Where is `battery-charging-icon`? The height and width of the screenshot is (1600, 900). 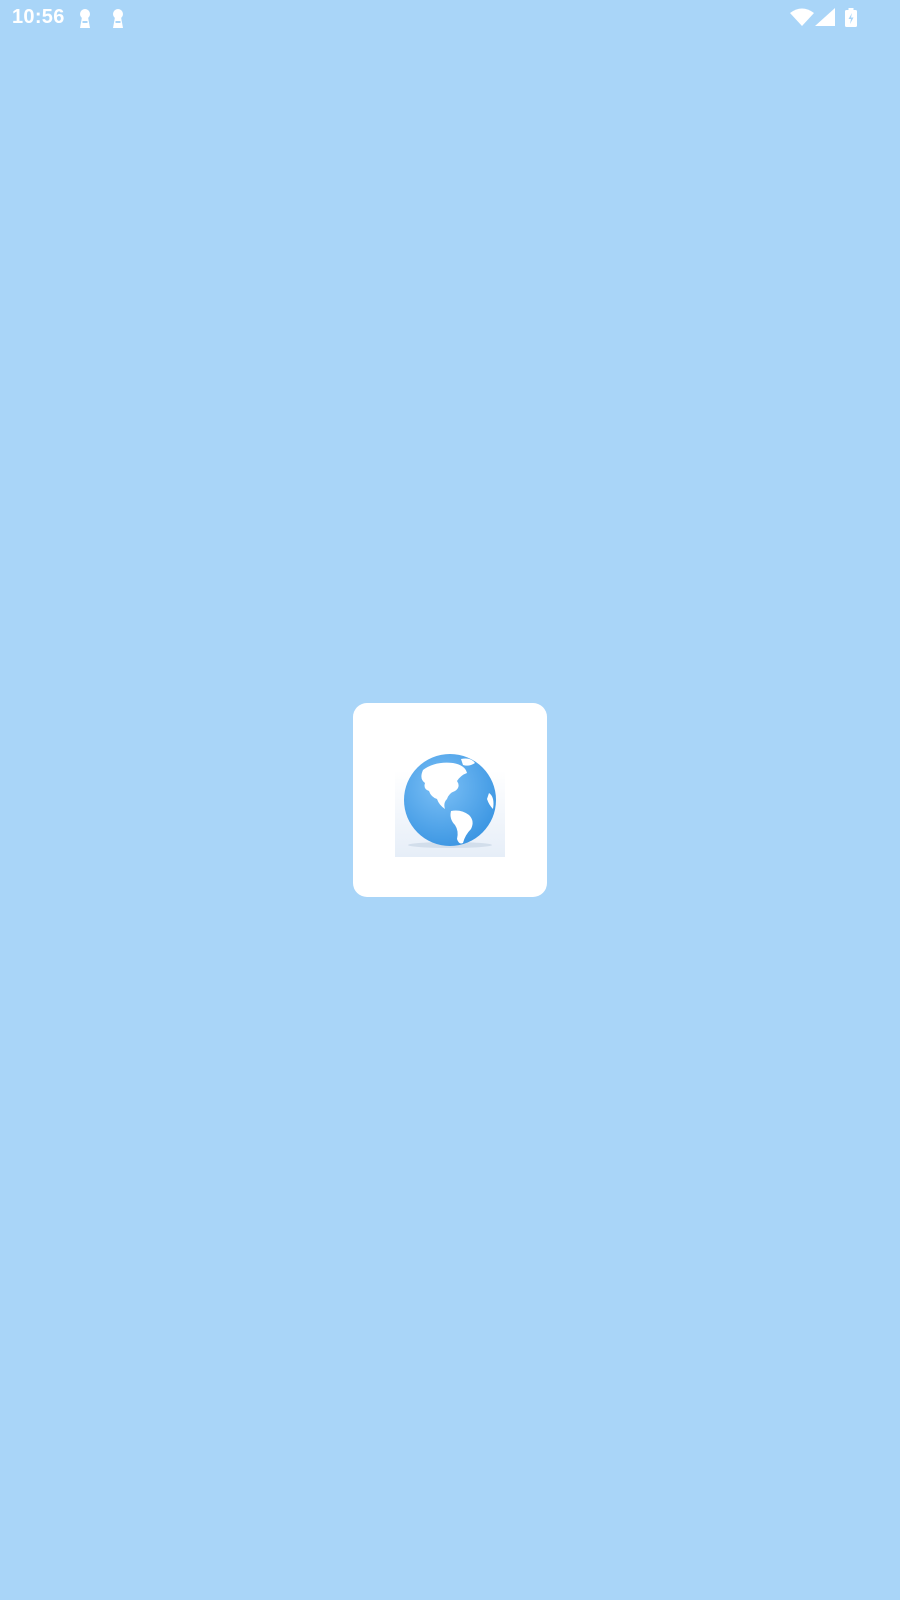 battery-charging-icon is located at coordinates (851, 17).